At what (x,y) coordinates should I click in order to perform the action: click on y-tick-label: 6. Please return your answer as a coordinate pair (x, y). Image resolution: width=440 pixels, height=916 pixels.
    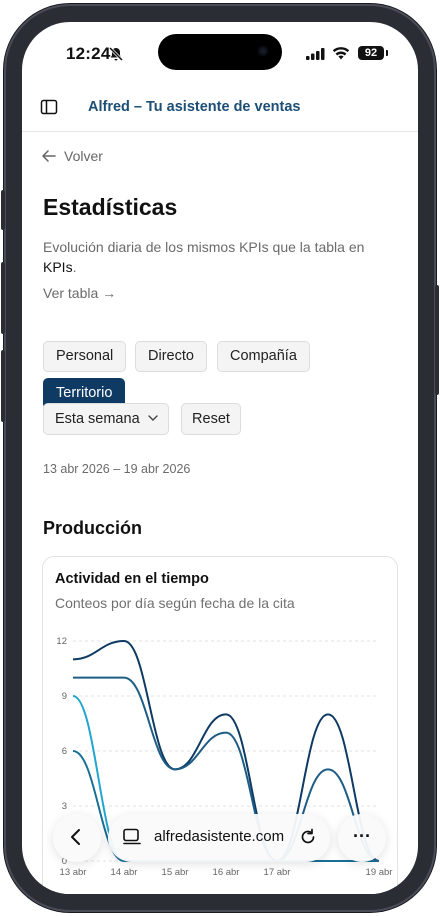
    Looking at the image, I should click on (64, 751).